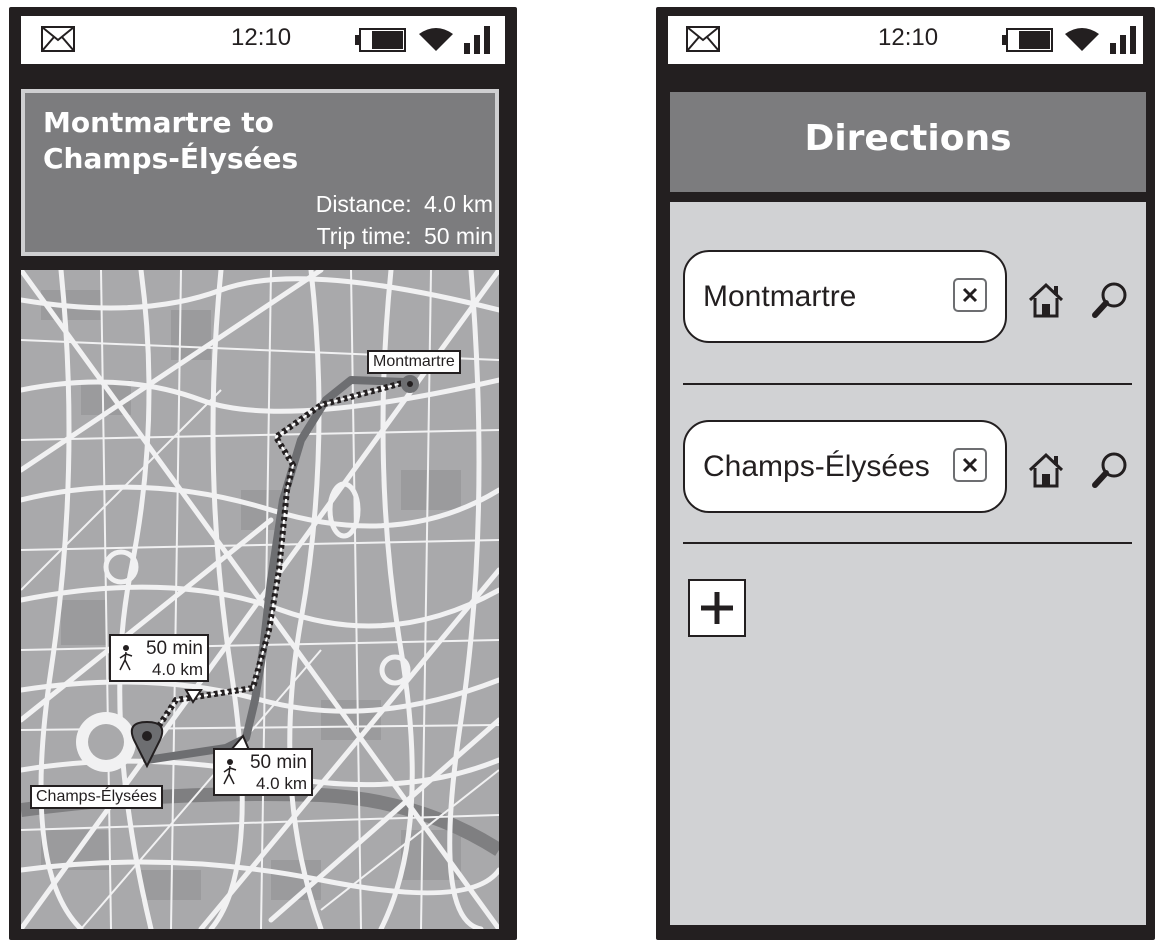  What do you see at coordinates (458, 236) in the screenshot?
I see `trip-time-value: 50 min` at bounding box center [458, 236].